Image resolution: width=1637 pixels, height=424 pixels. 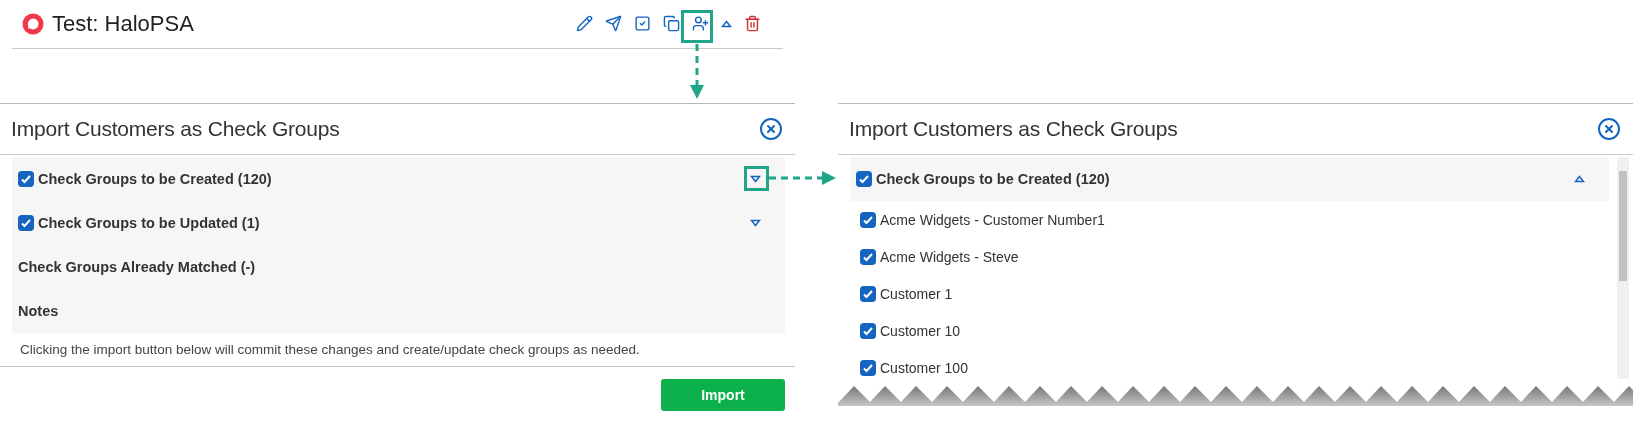 I want to click on notes-text: Clicking the import button below will commit these changes and create/update check groups as needed., so click(x=397, y=349).